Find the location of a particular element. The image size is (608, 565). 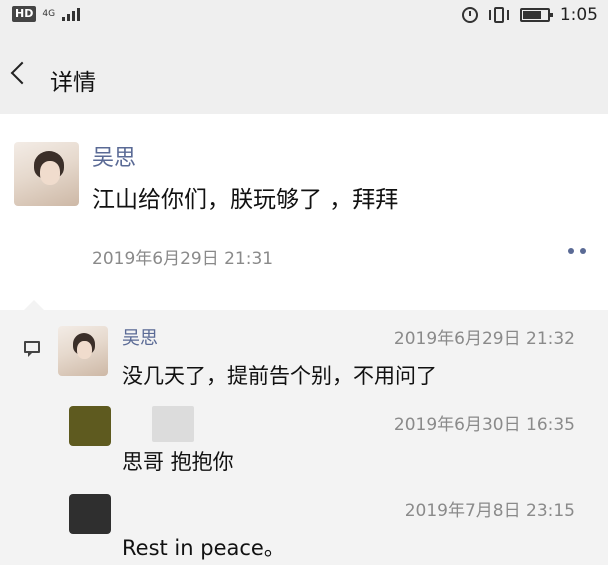

comment-author-name: 吴思 is located at coordinates (140, 337).